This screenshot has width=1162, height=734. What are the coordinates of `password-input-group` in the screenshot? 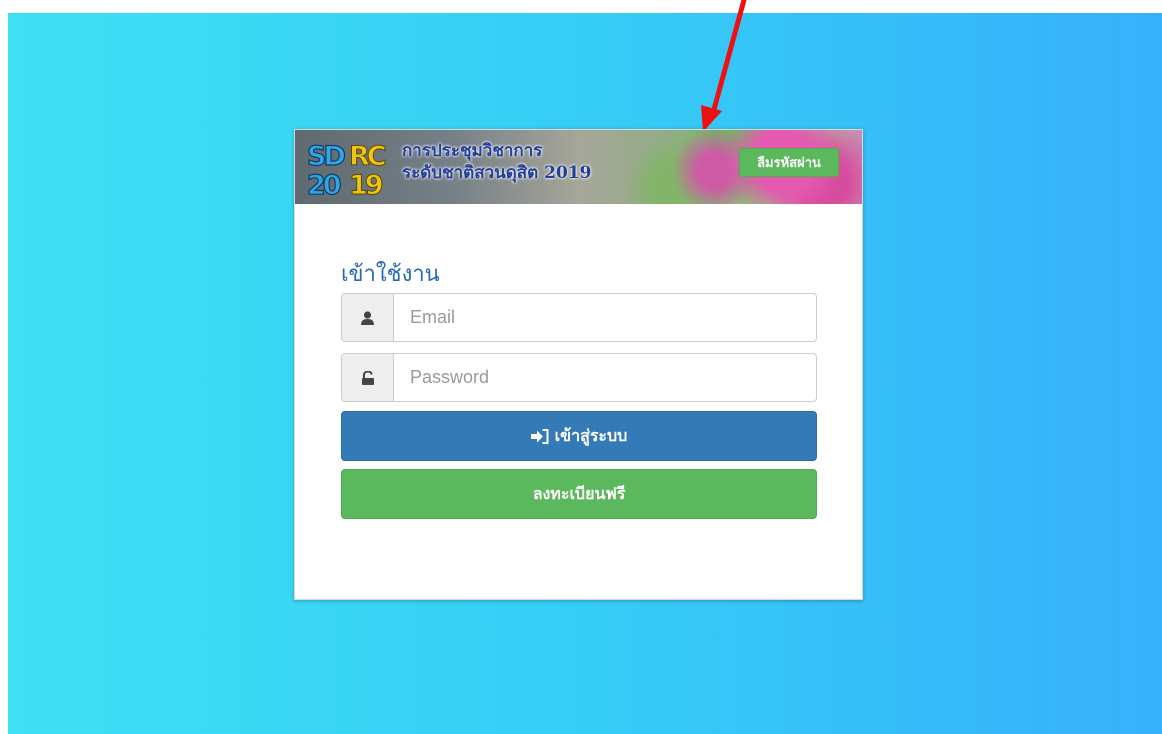 It's located at (579, 377).